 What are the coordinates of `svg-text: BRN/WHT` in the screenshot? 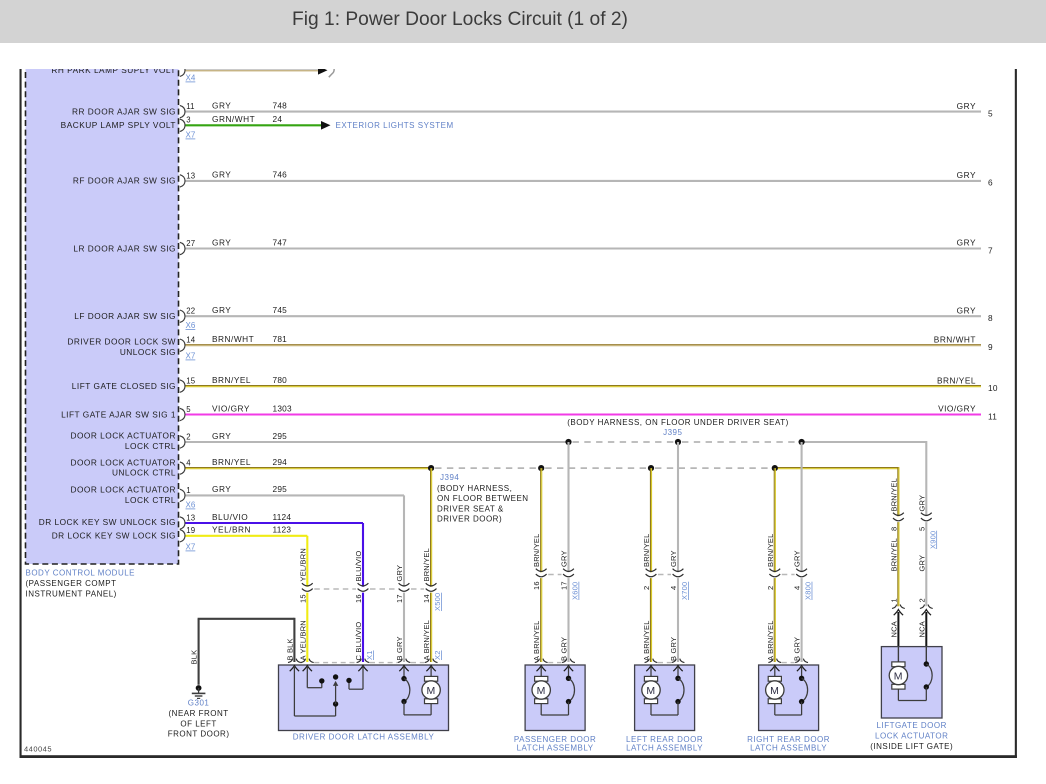 It's located at (955, 339).